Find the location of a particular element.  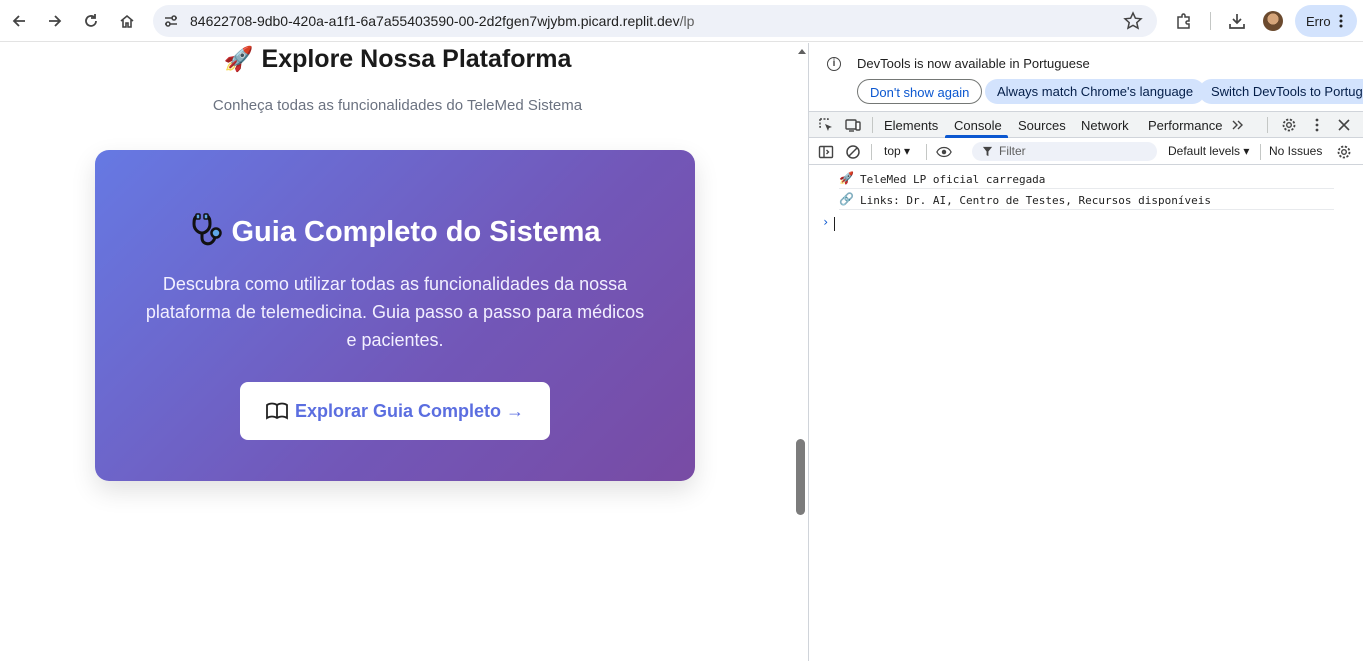

card-heading: Guia Completo do Sistema is located at coordinates (395, 230).